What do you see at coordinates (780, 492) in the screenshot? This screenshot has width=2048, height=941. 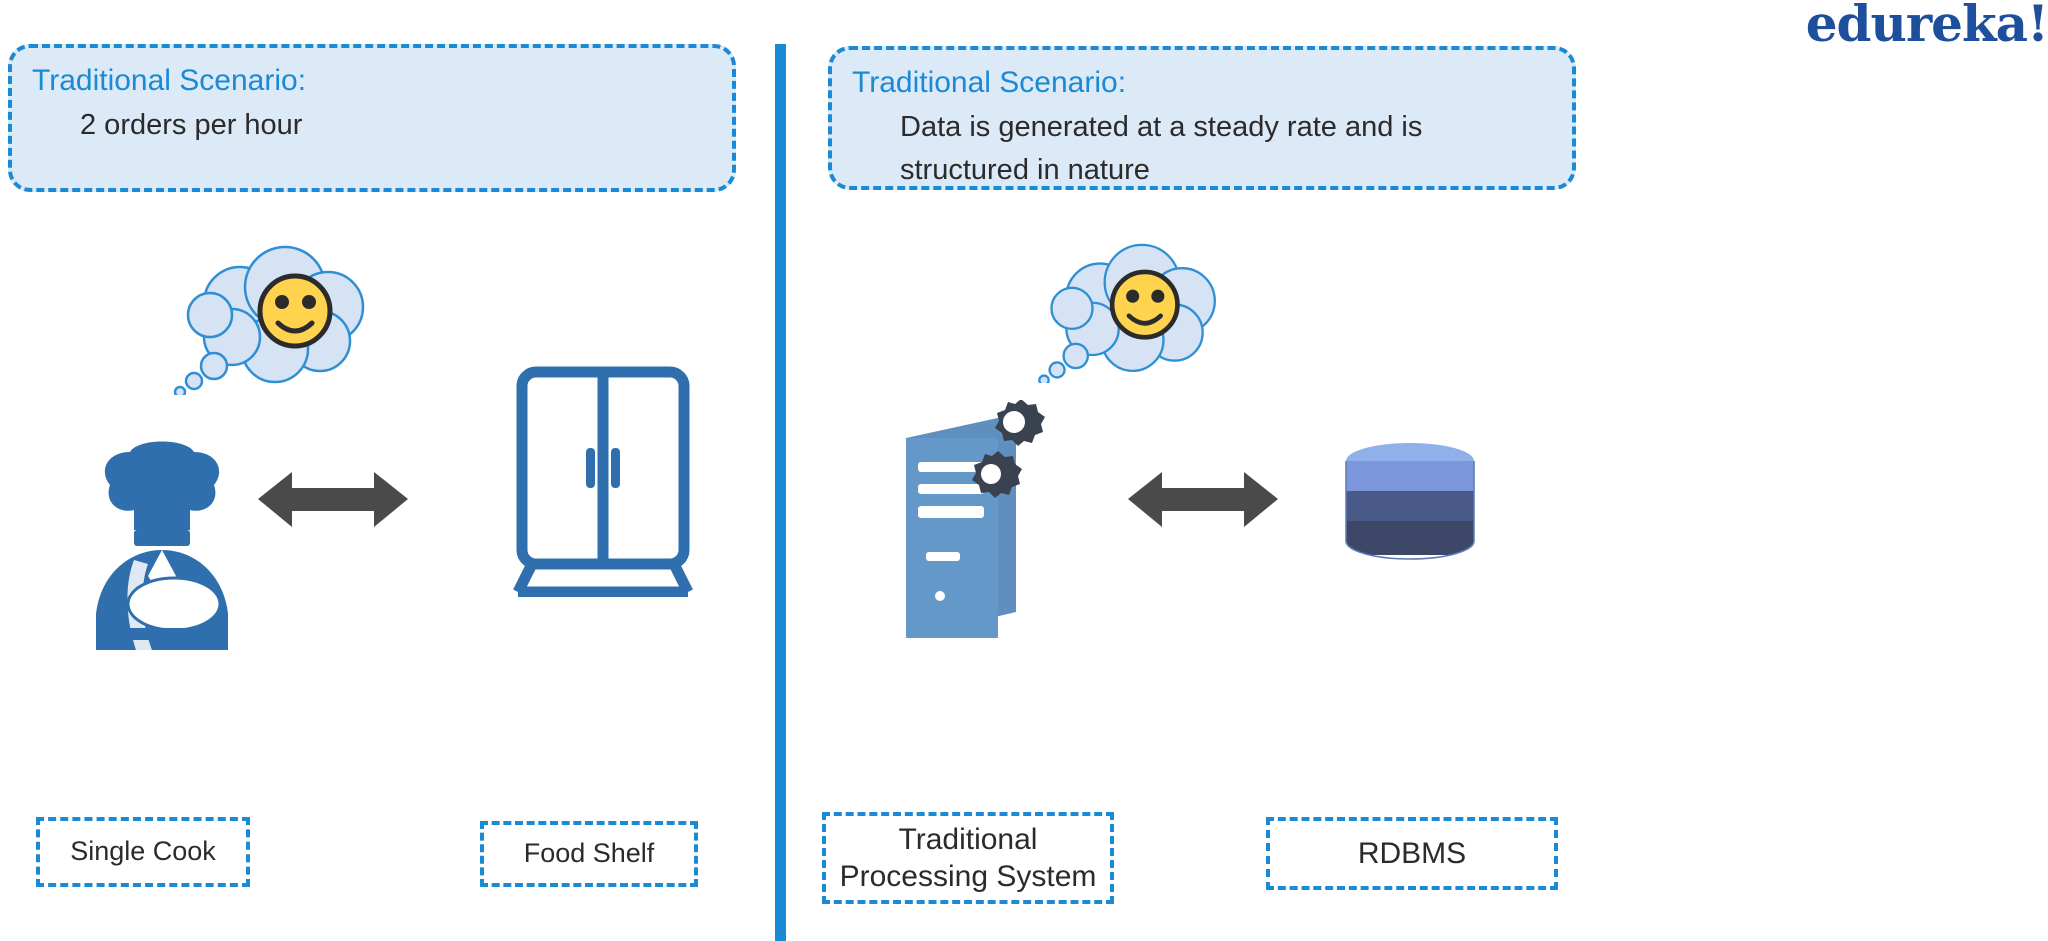 I see `vertical-divider` at bounding box center [780, 492].